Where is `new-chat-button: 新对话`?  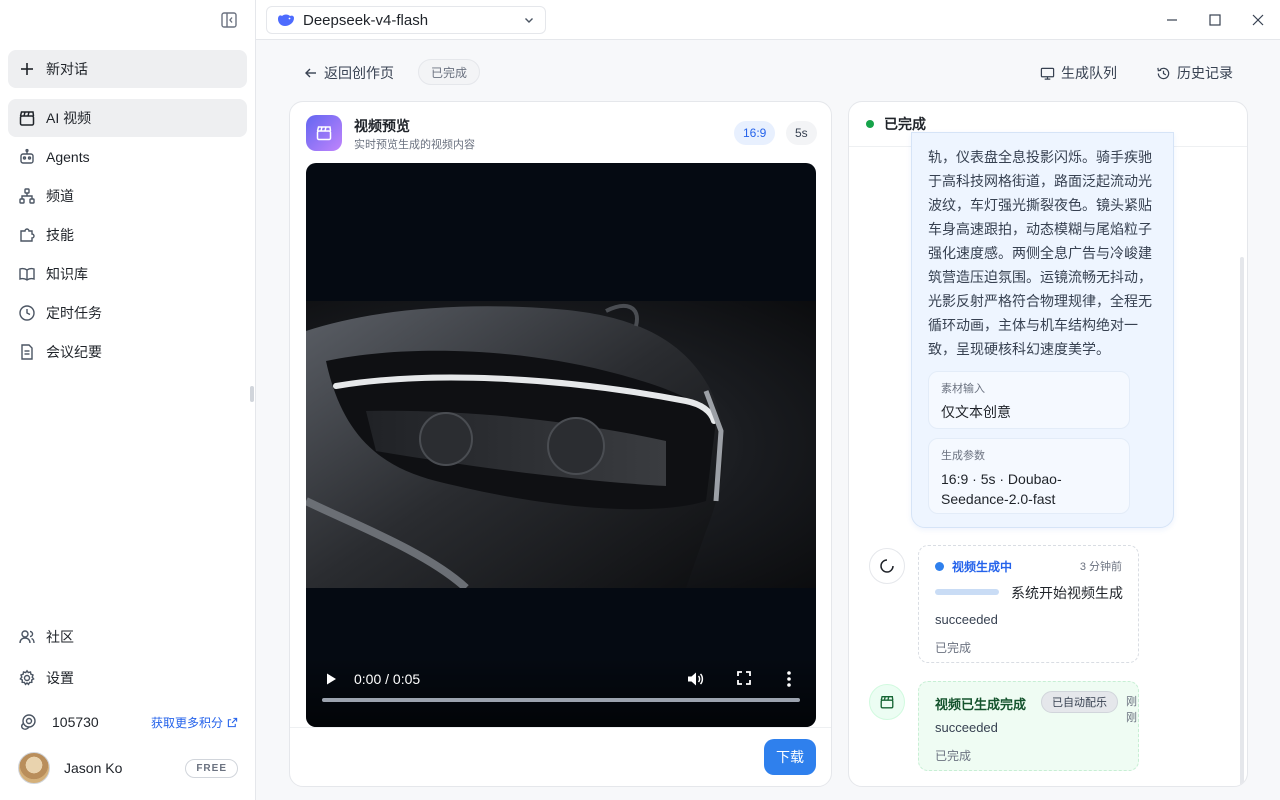
new-chat-button: 新对话 is located at coordinates (127, 69).